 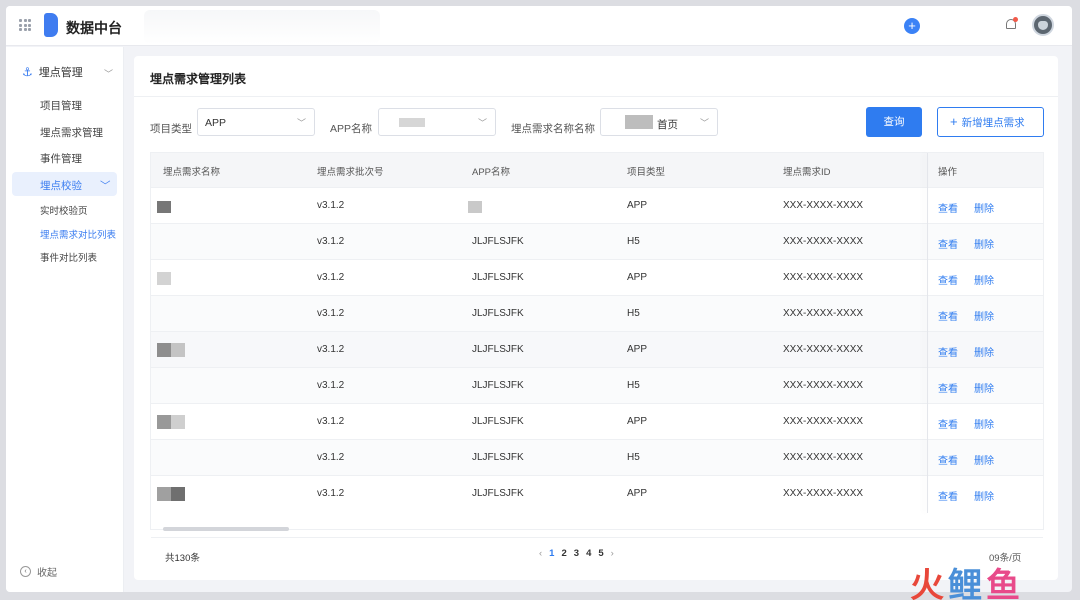 I want to click on plus-icon: +, so click(x=912, y=26).